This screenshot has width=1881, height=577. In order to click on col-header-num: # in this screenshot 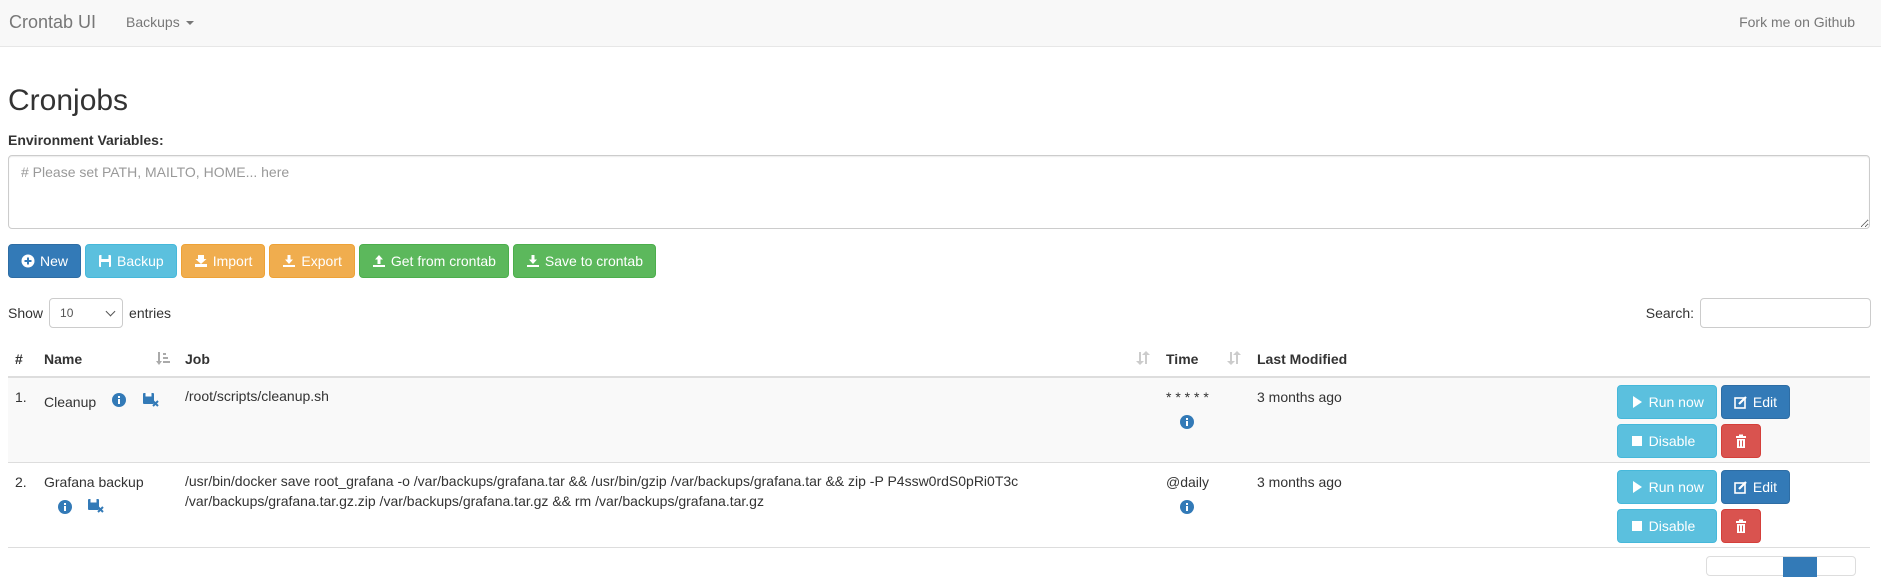, I will do `click(19, 359)`.